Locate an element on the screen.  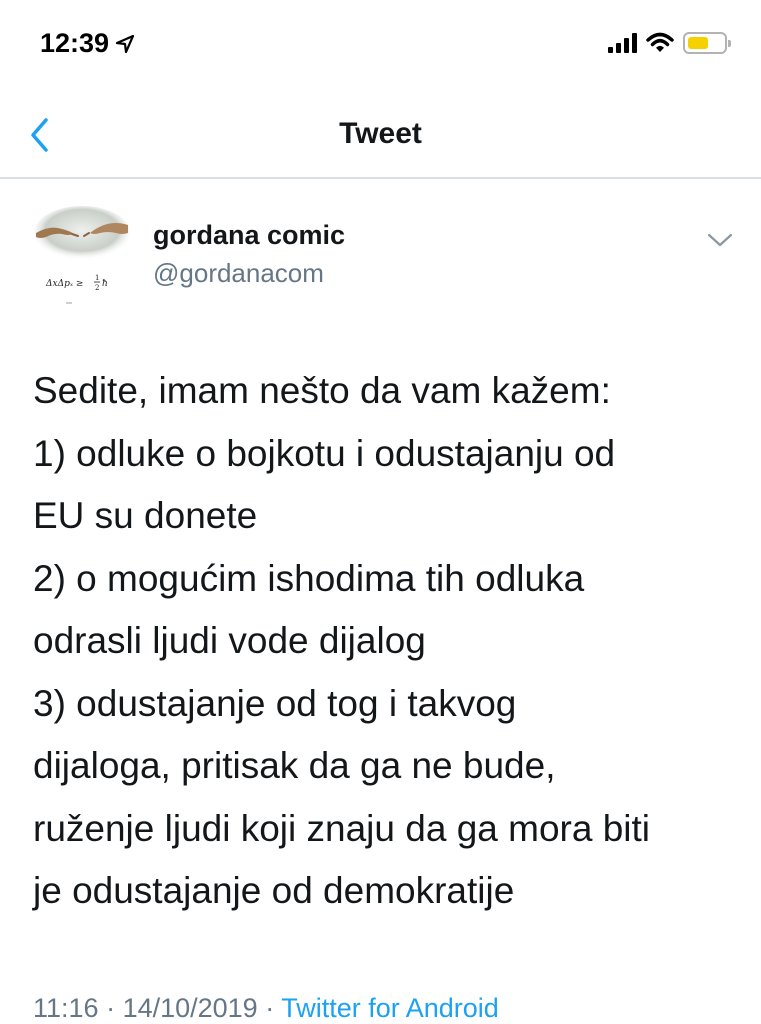
navigation-bar: Tweet is located at coordinates (380, 137).